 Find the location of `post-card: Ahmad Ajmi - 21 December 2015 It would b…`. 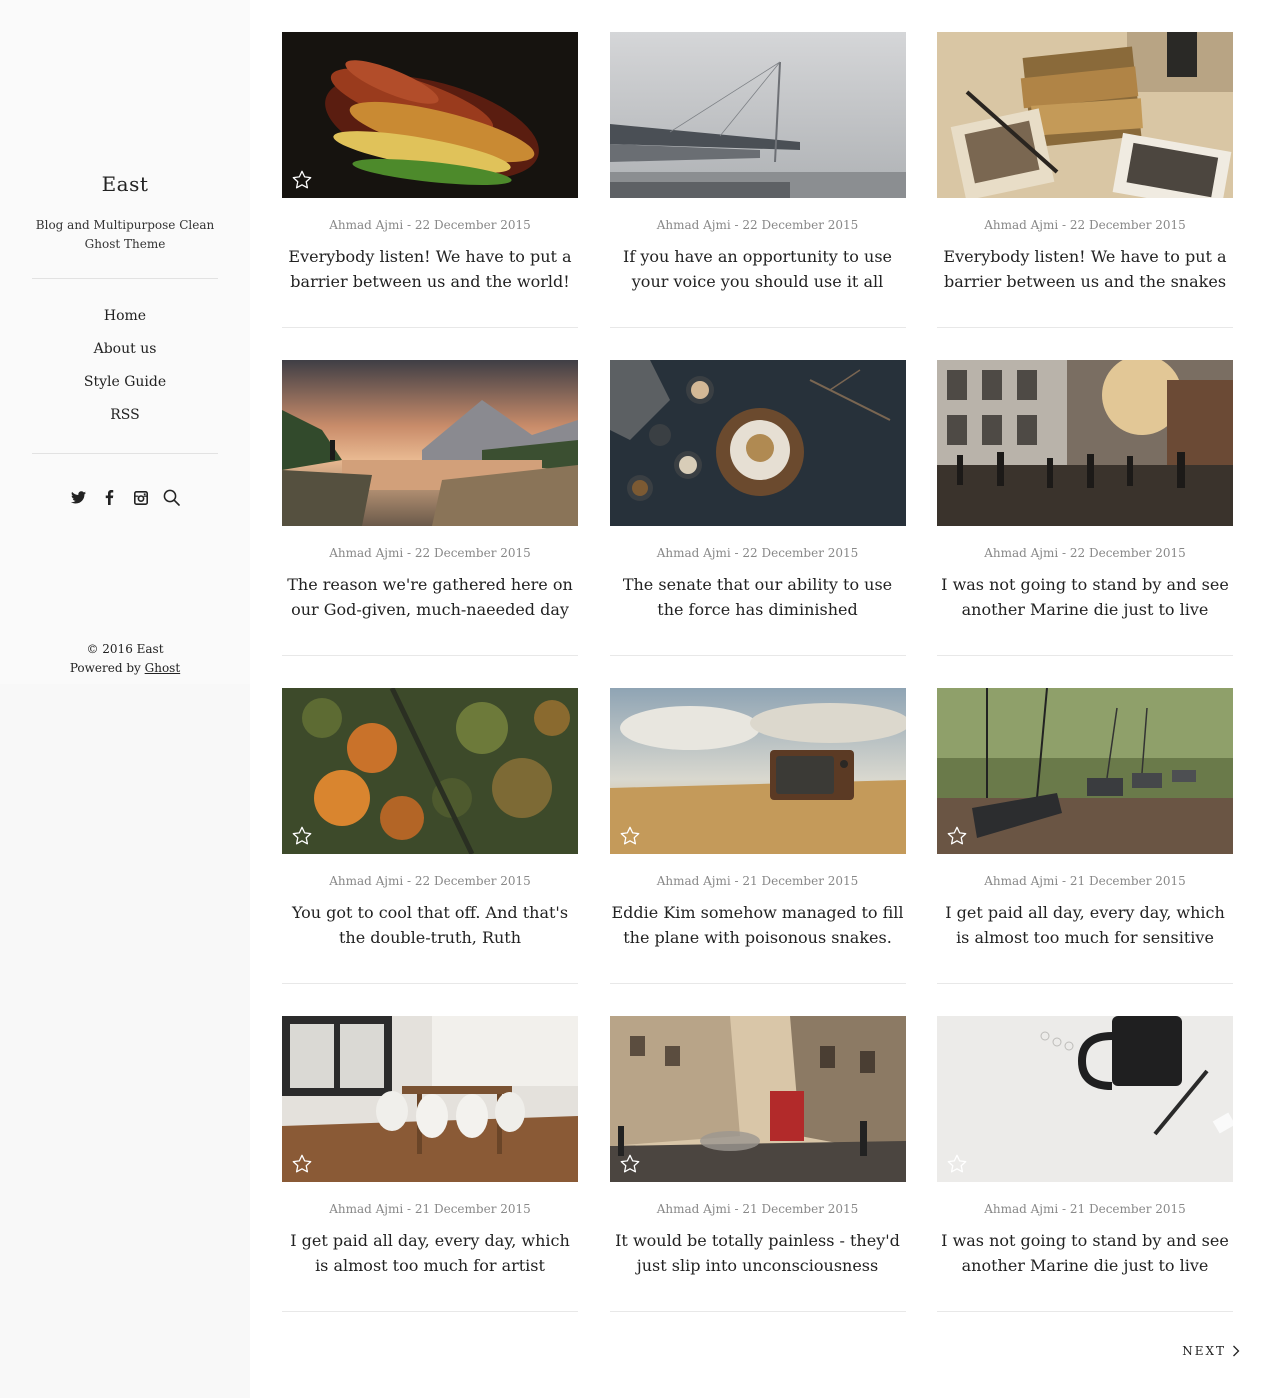

post-card: Ahmad Ajmi - 21 December 2015 It would b… is located at coordinates (757, 1164).